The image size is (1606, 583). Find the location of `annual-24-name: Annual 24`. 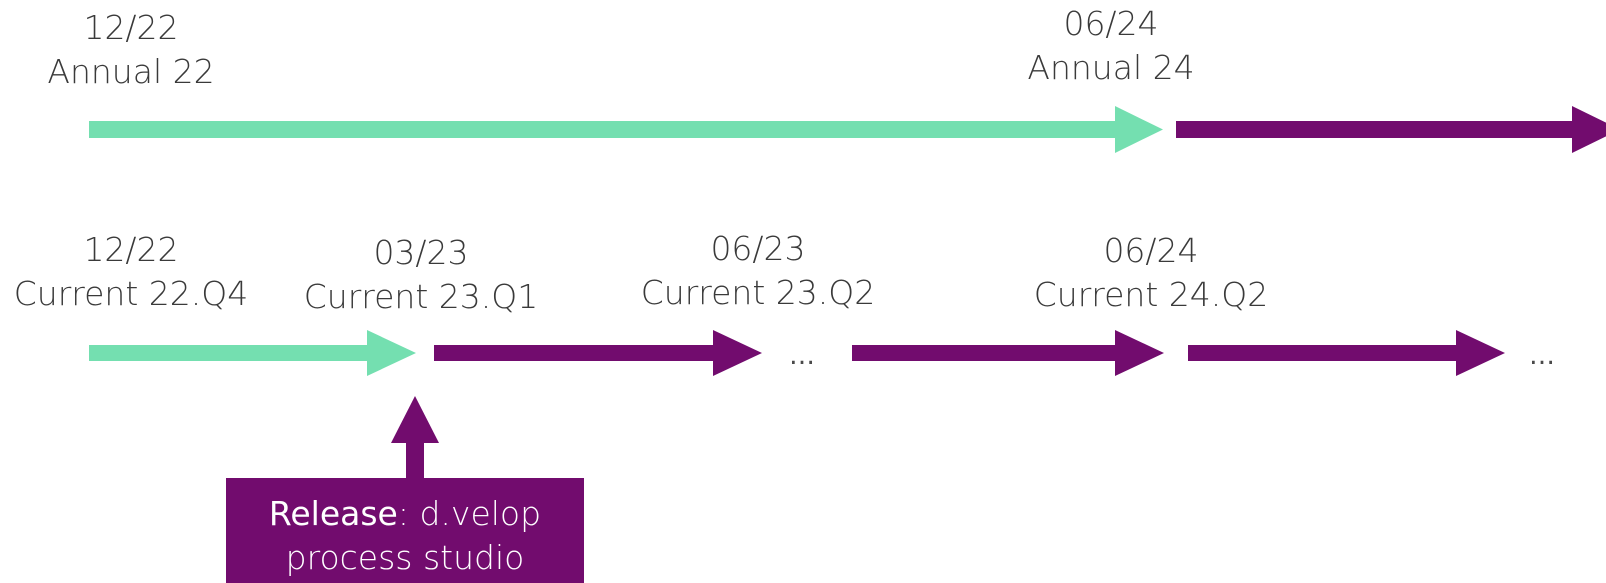

annual-24-name: Annual 24 is located at coordinates (1111, 67).